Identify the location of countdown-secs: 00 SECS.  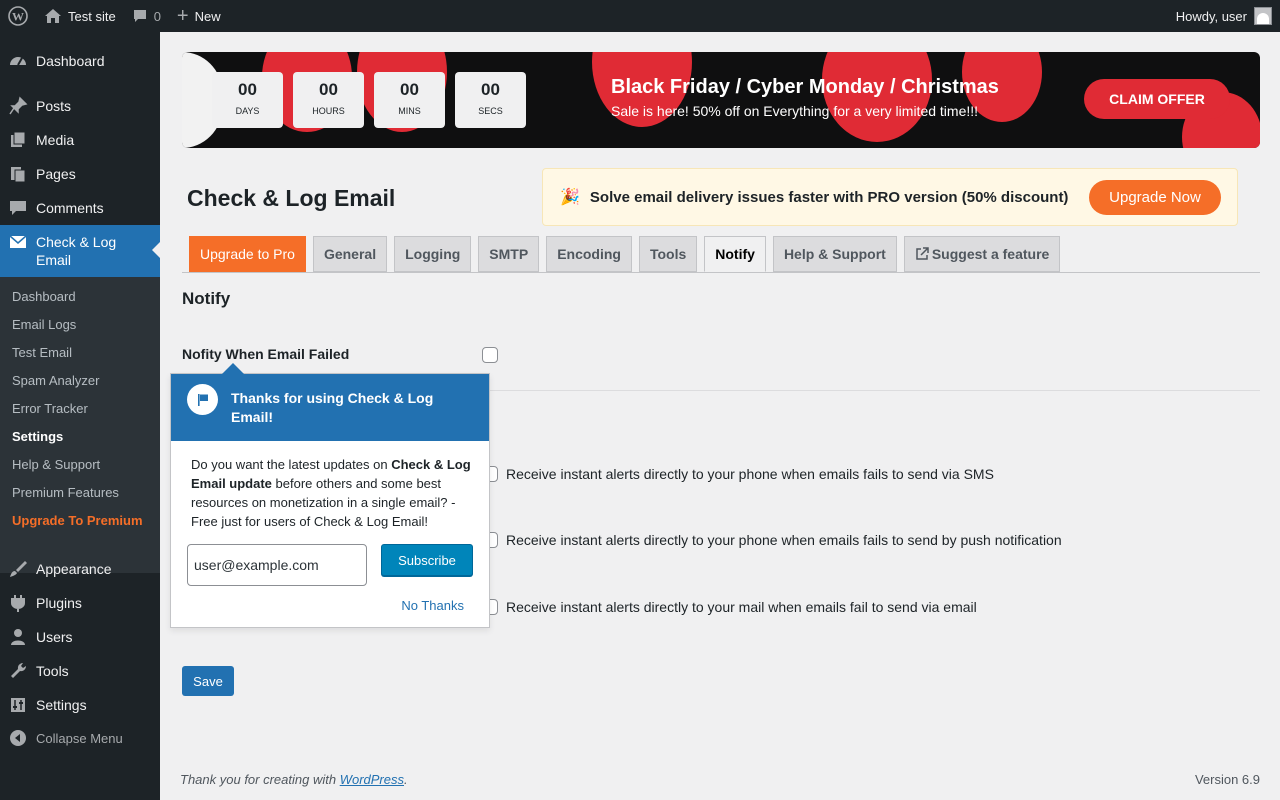
(490, 100).